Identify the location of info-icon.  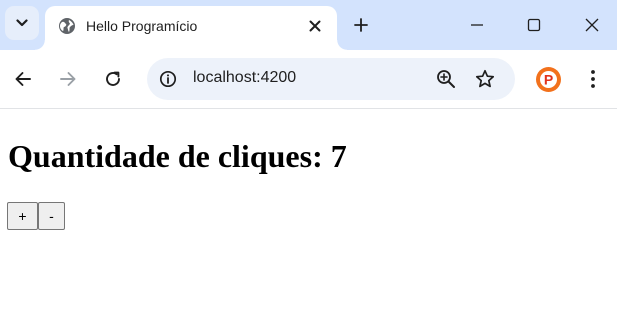
(168, 79).